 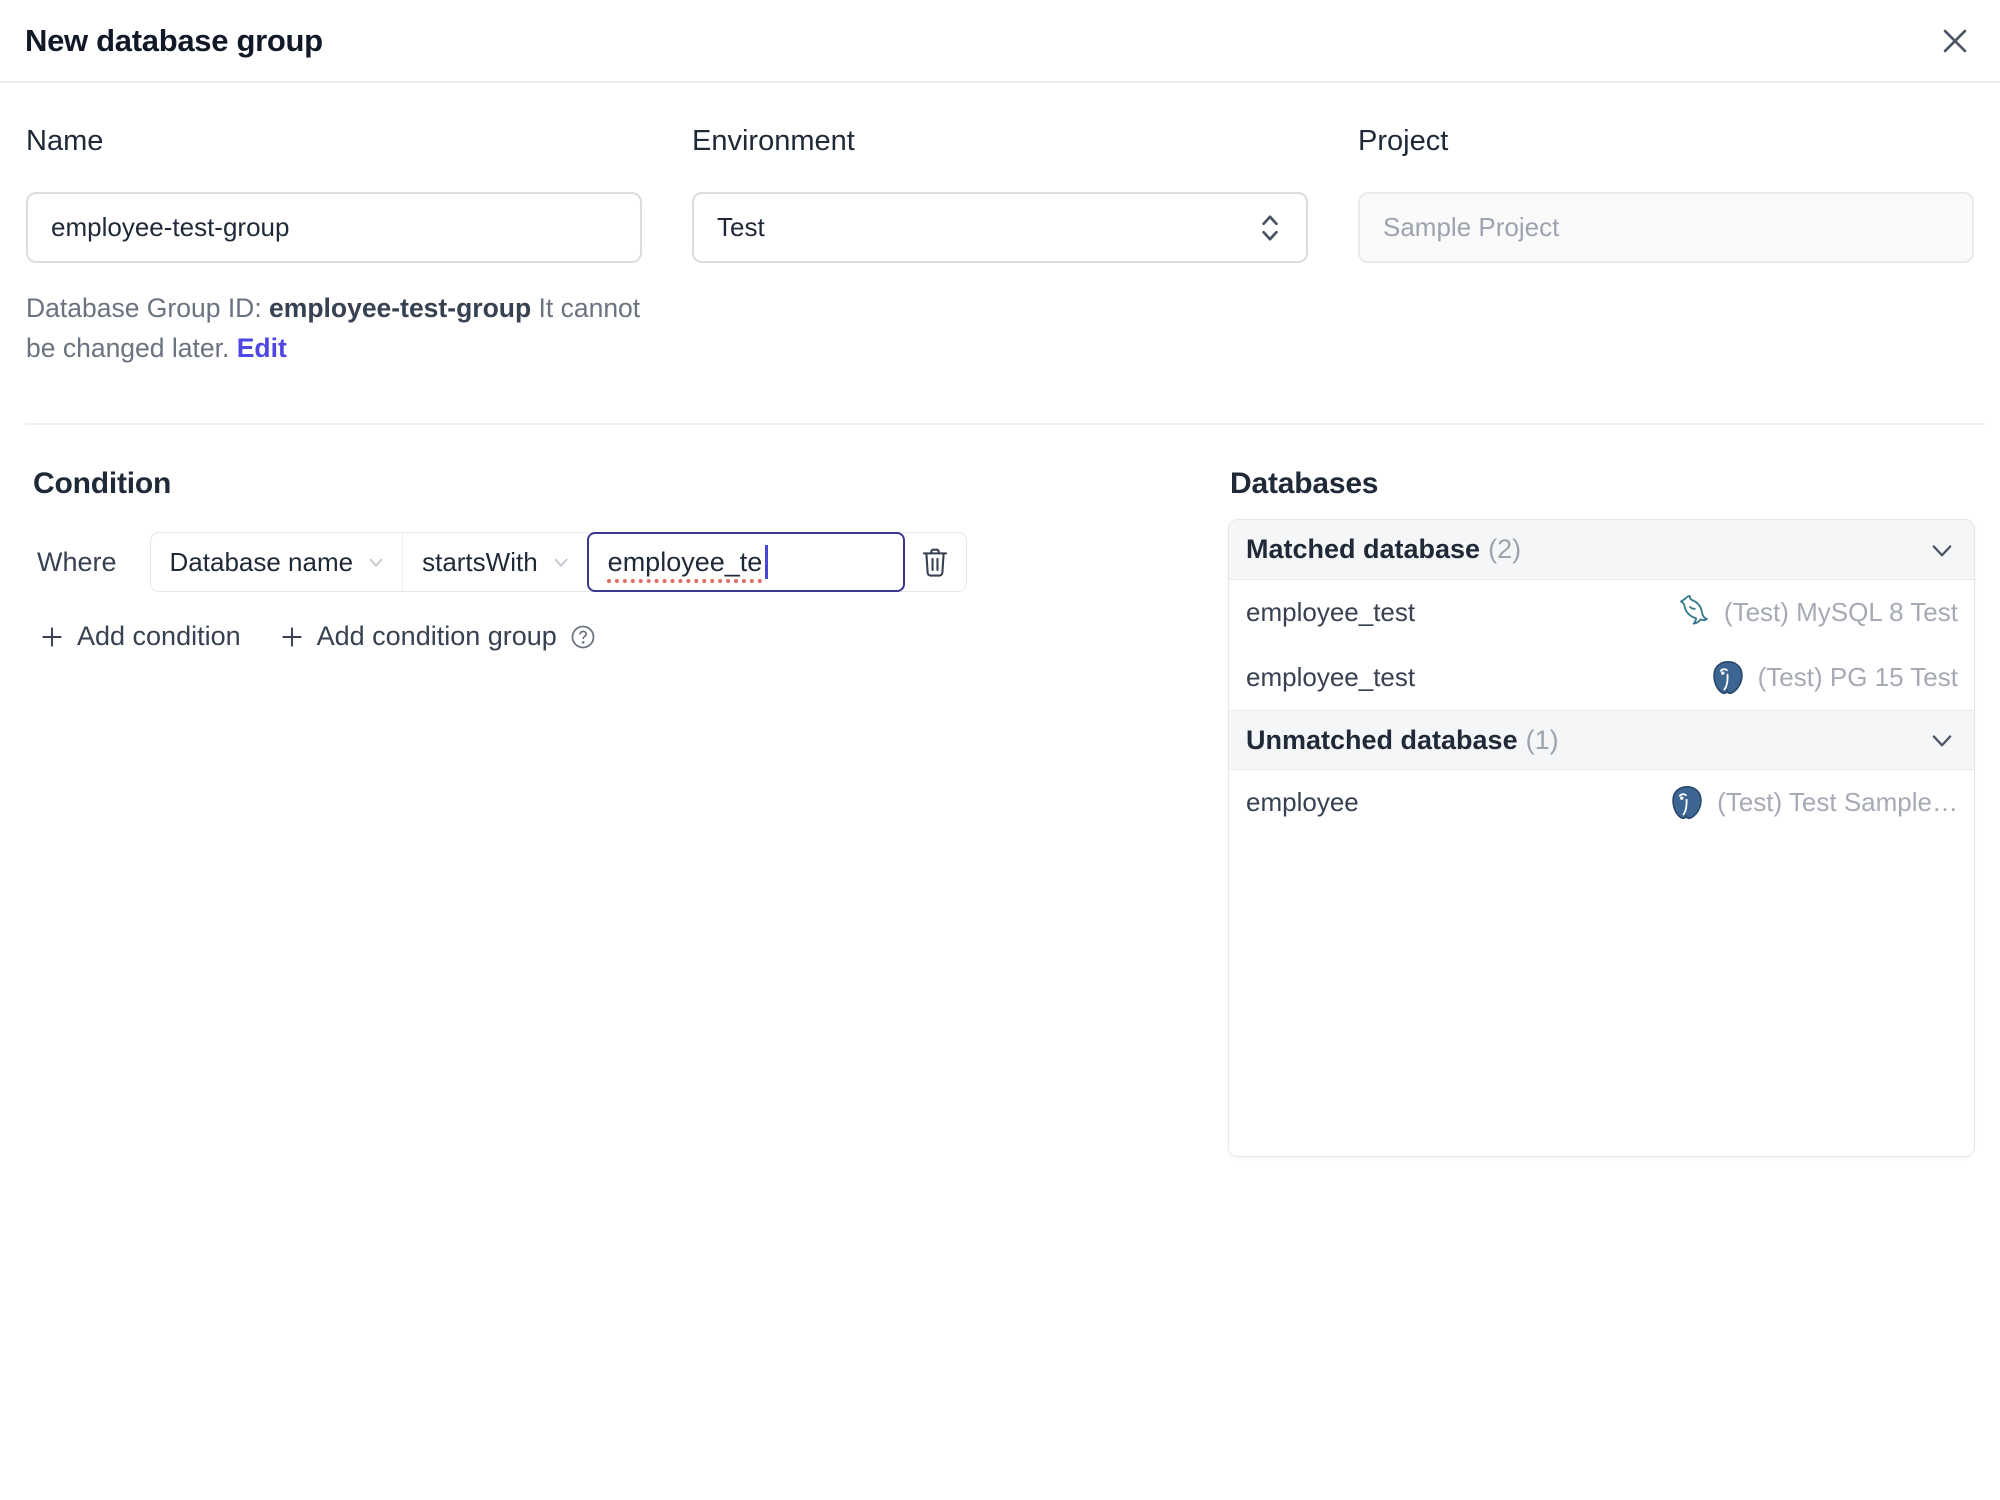 What do you see at coordinates (1382, 739) in the screenshot?
I see `unmatched-database-title: Unmatched database` at bounding box center [1382, 739].